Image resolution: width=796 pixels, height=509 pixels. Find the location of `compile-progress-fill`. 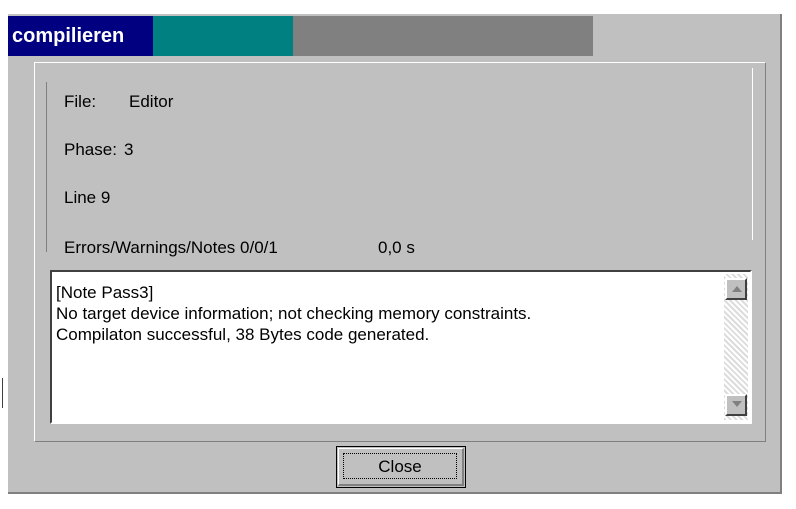

compile-progress-fill is located at coordinates (223, 36).